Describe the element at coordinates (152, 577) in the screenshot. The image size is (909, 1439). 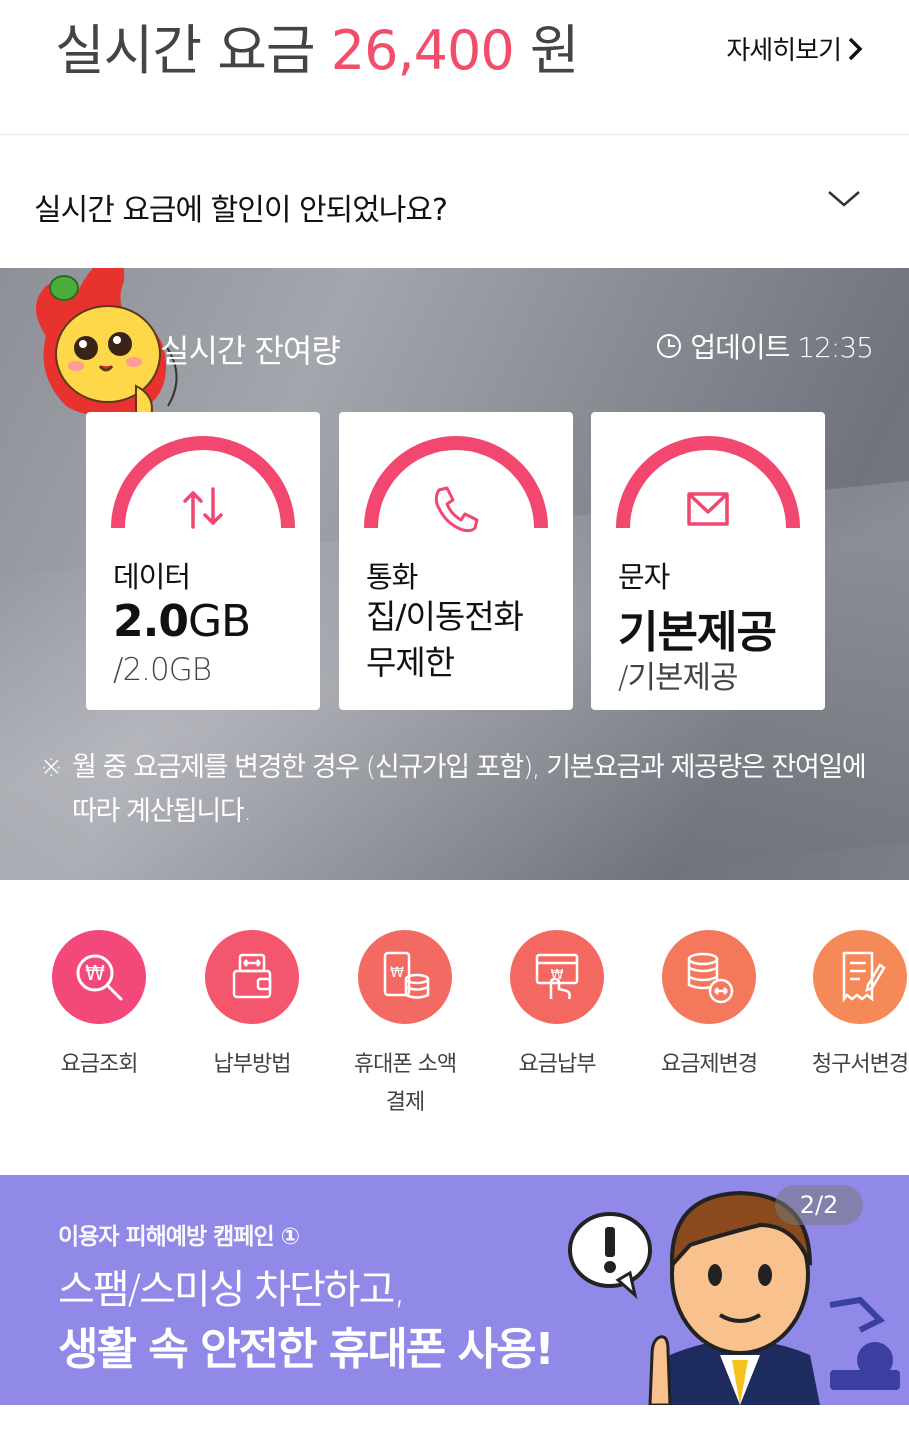
I see `data-label: 데이터` at that location.